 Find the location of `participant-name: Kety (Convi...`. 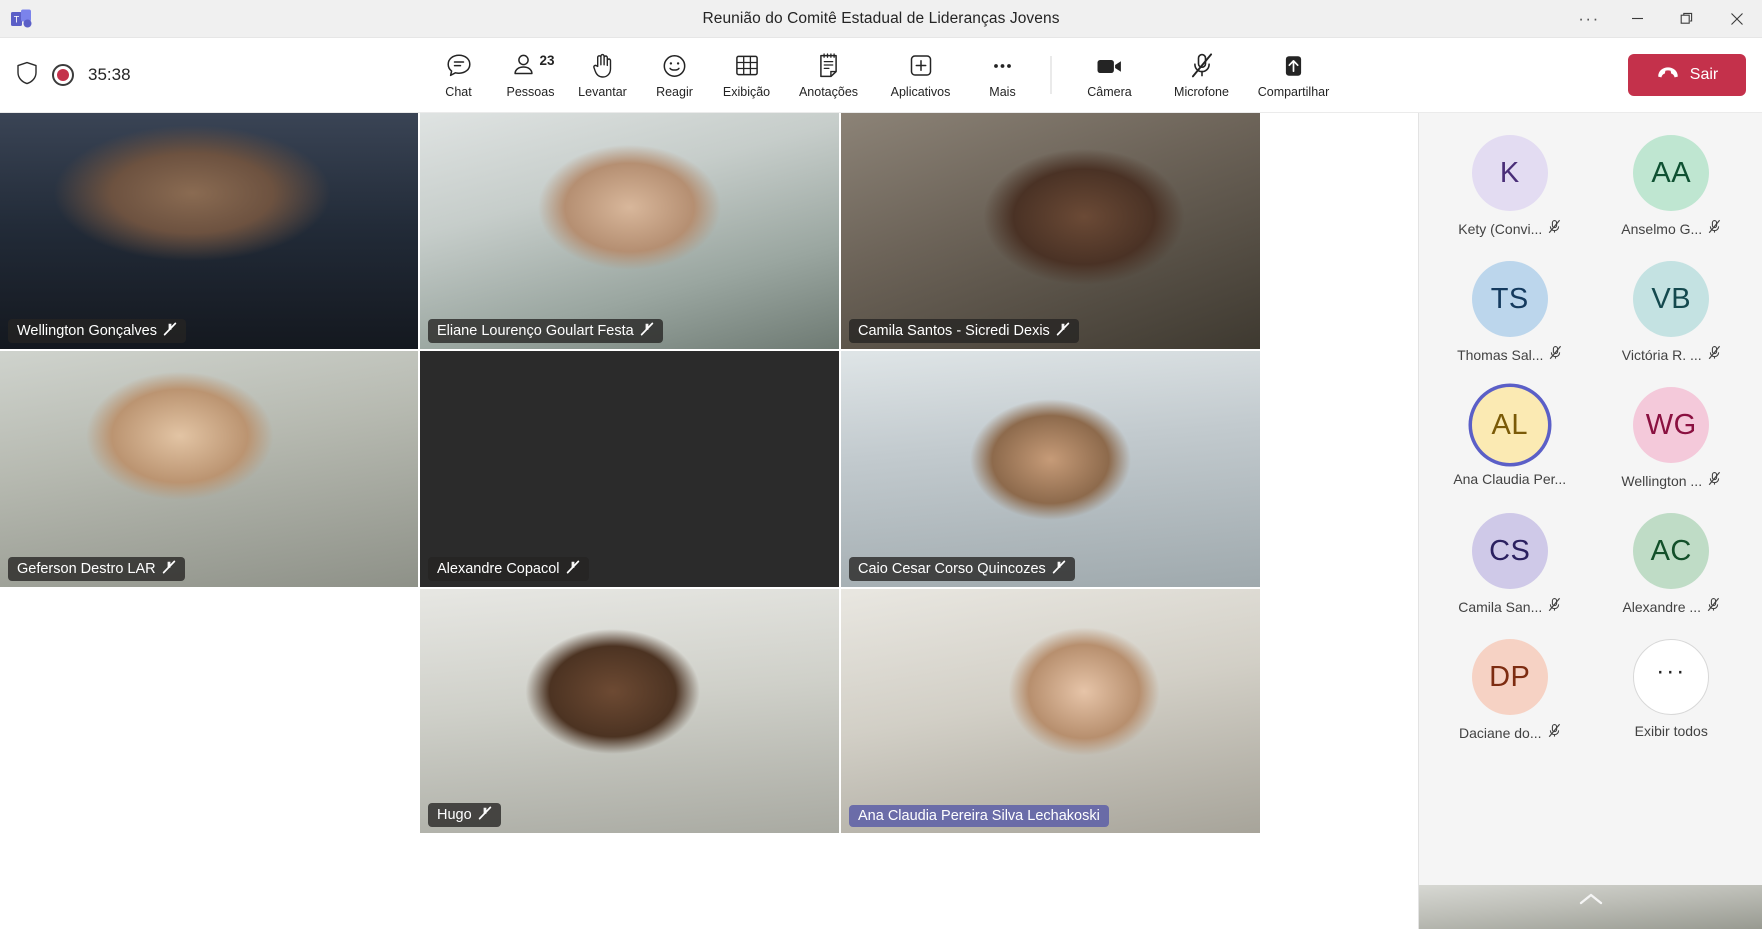

participant-name: Kety (Convi... is located at coordinates (1500, 229).